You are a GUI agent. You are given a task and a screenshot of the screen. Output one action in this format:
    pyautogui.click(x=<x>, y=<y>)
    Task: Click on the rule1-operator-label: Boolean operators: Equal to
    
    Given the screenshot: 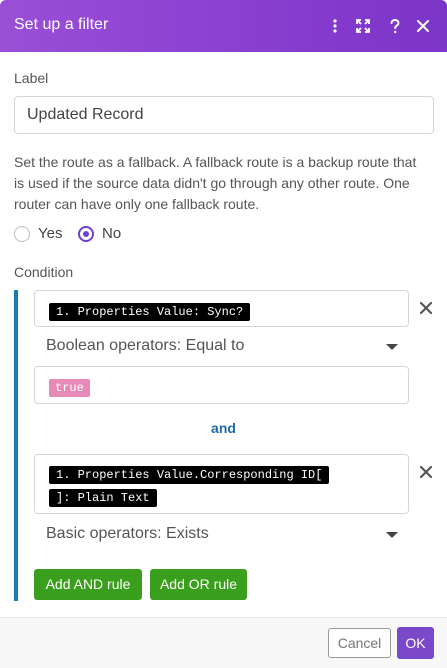 What is the action you would take?
    pyautogui.click(x=145, y=345)
    